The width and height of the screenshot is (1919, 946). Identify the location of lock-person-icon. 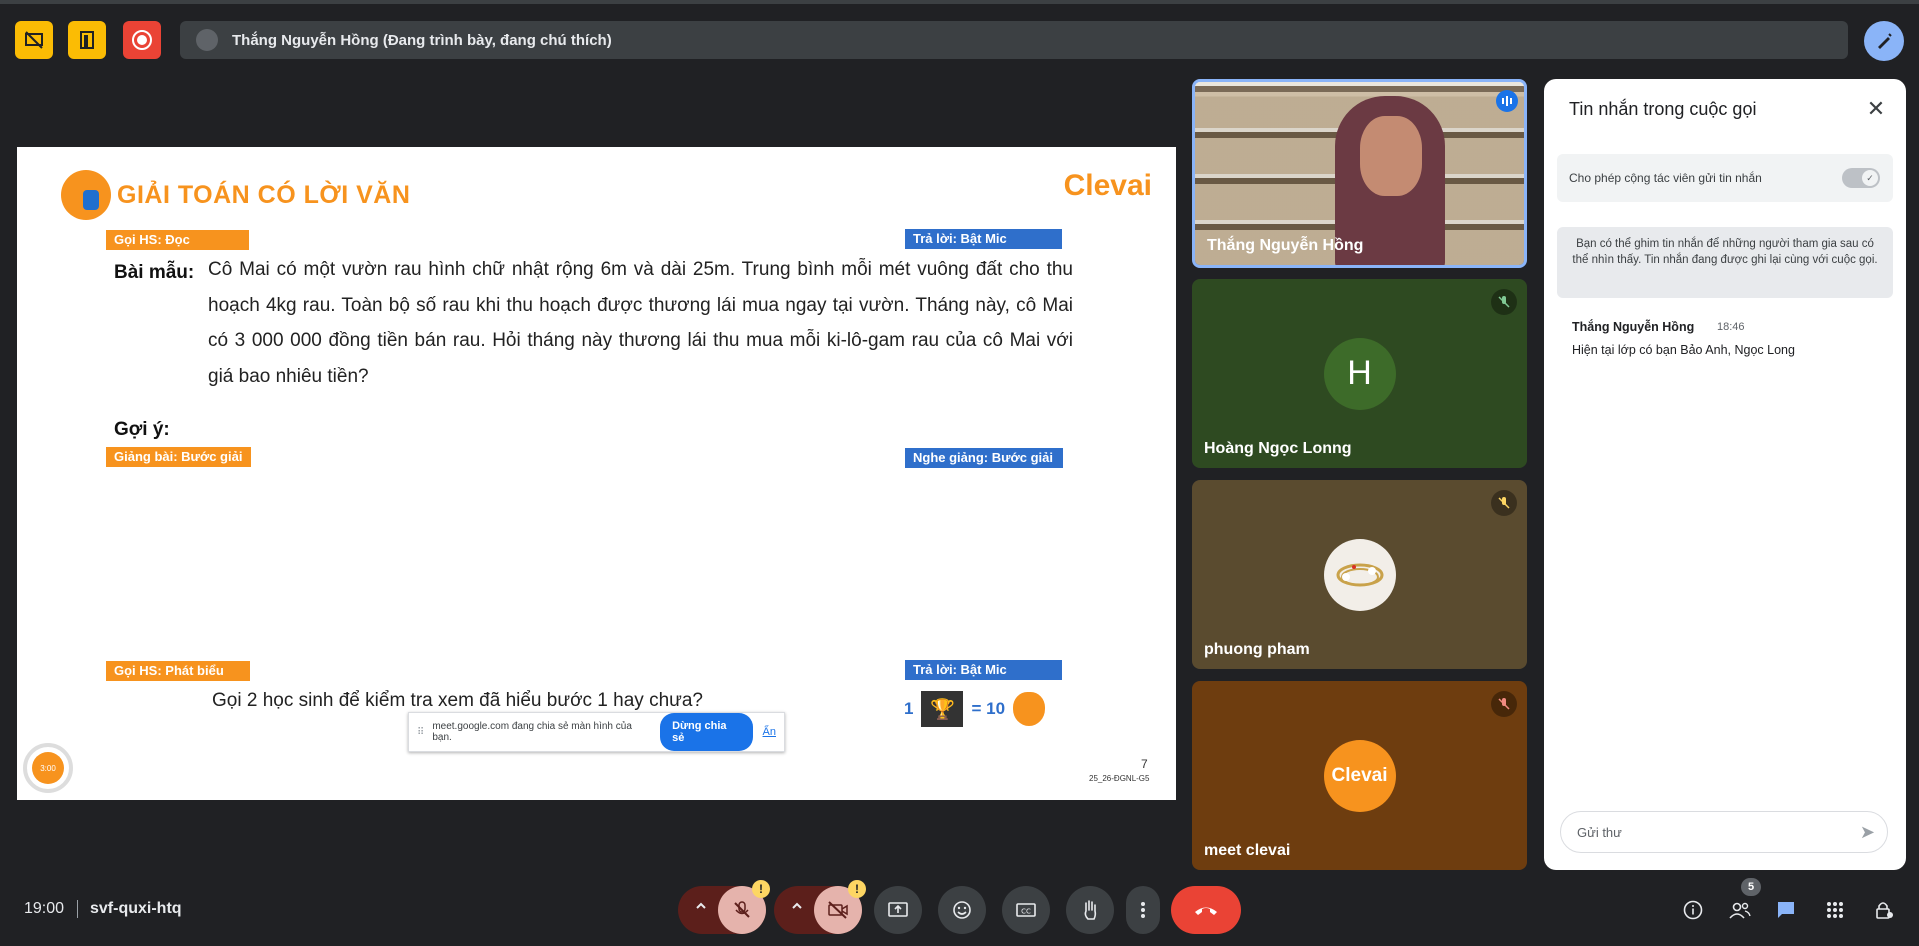
(1884, 910).